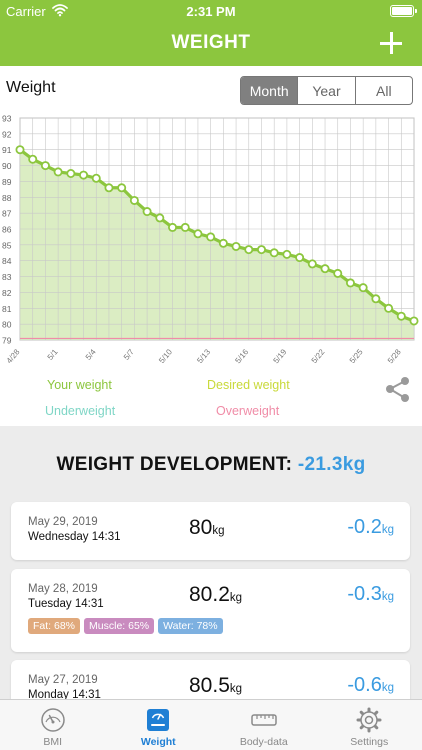 The width and height of the screenshot is (422, 750). Describe the element at coordinates (7, 150) in the screenshot. I see `y-tick-label: 91` at that location.